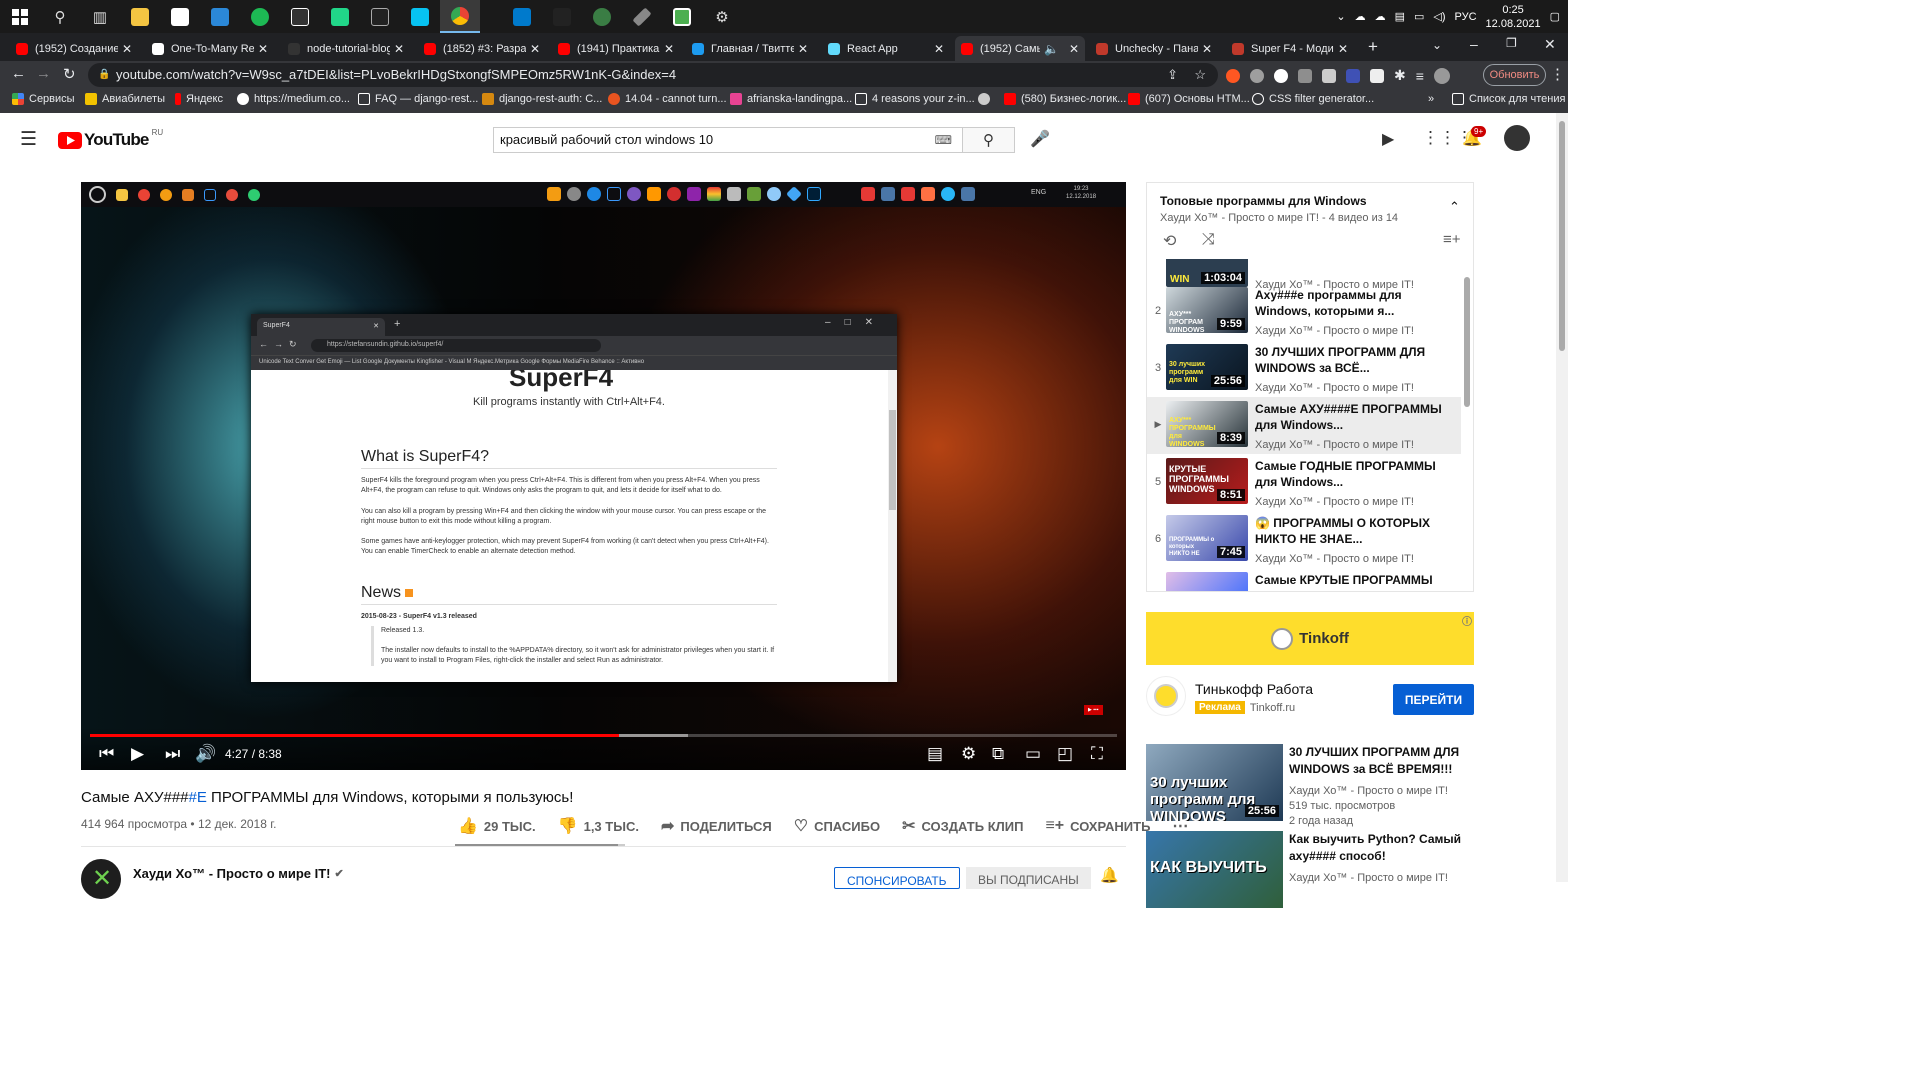  What do you see at coordinates (1419, 16) in the screenshot?
I see `battery-icon: ▭` at bounding box center [1419, 16].